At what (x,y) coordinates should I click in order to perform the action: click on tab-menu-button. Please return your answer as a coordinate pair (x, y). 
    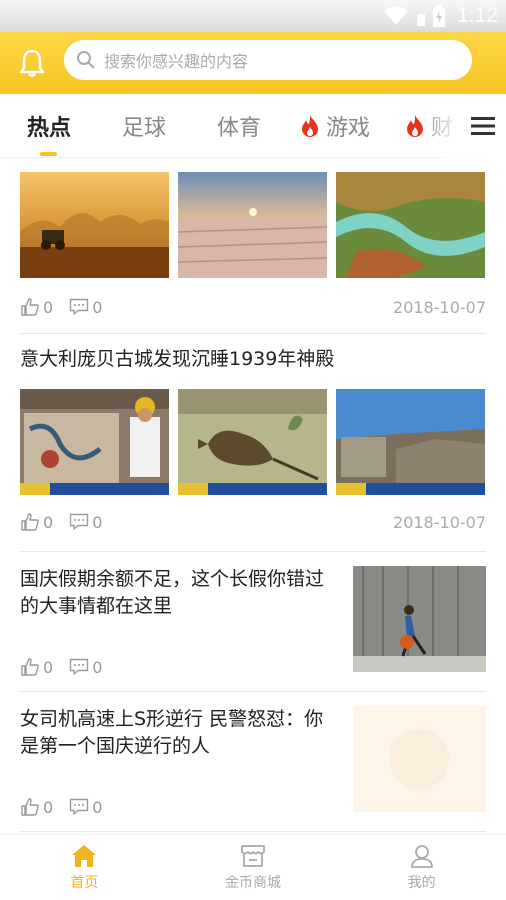
    Looking at the image, I should click on (483, 126).